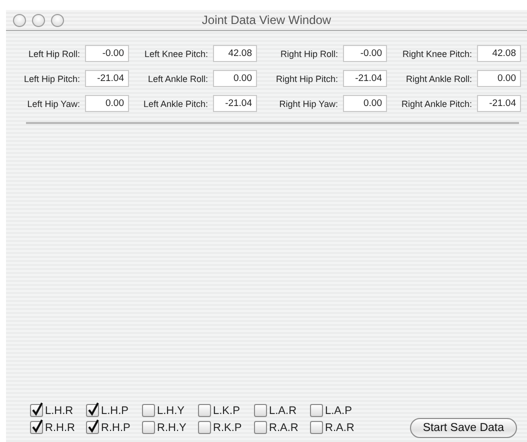 The height and width of the screenshot is (442, 527). What do you see at coordinates (115, 428) in the screenshot?
I see `checkbox-label: R.H.P` at bounding box center [115, 428].